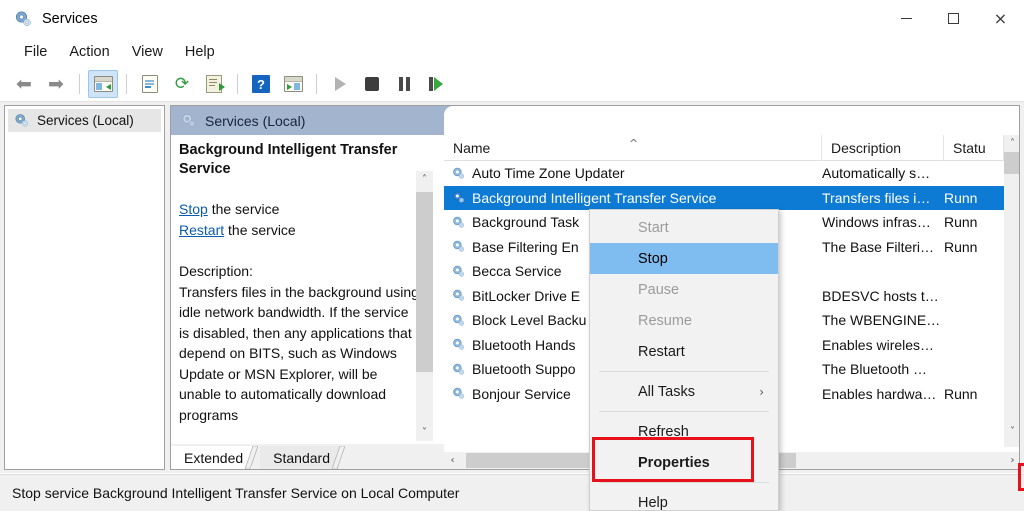 This screenshot has width=1024, height=511. What do you see at coordinates (659, 289) in the screenshot?
I see `context-menu-item-label: Pause` at bounding box center [659, 289].